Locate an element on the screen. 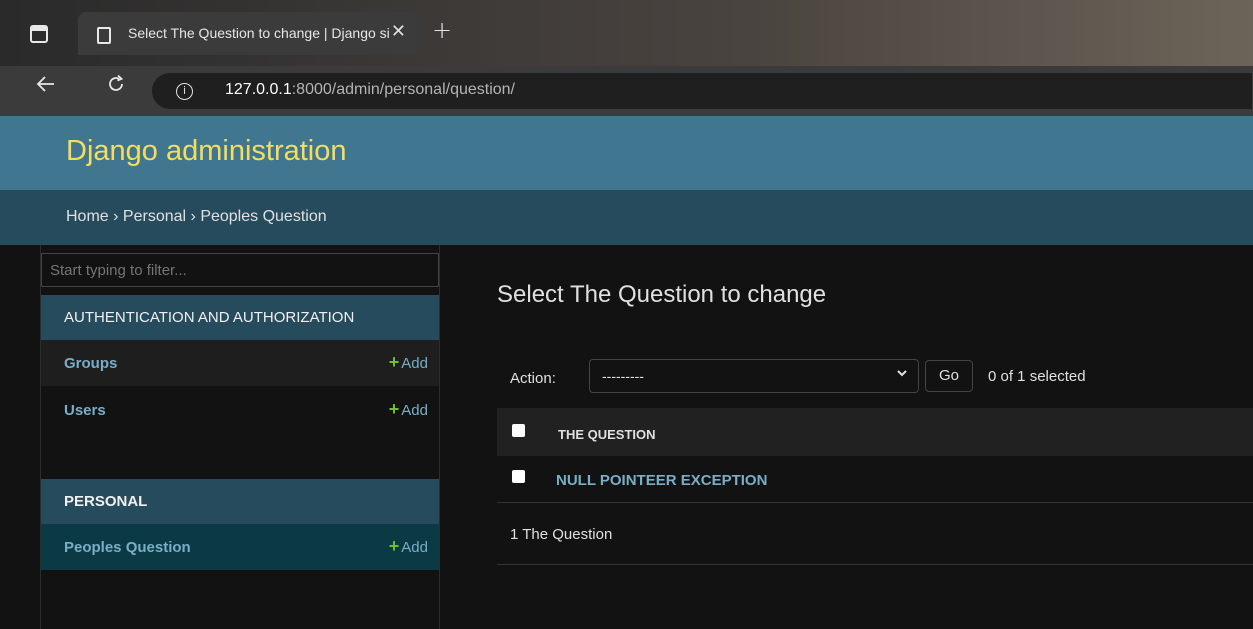 This screenshot has width=1253, height=629. result-count: 1 The Question is located at coordinates (561, 534).